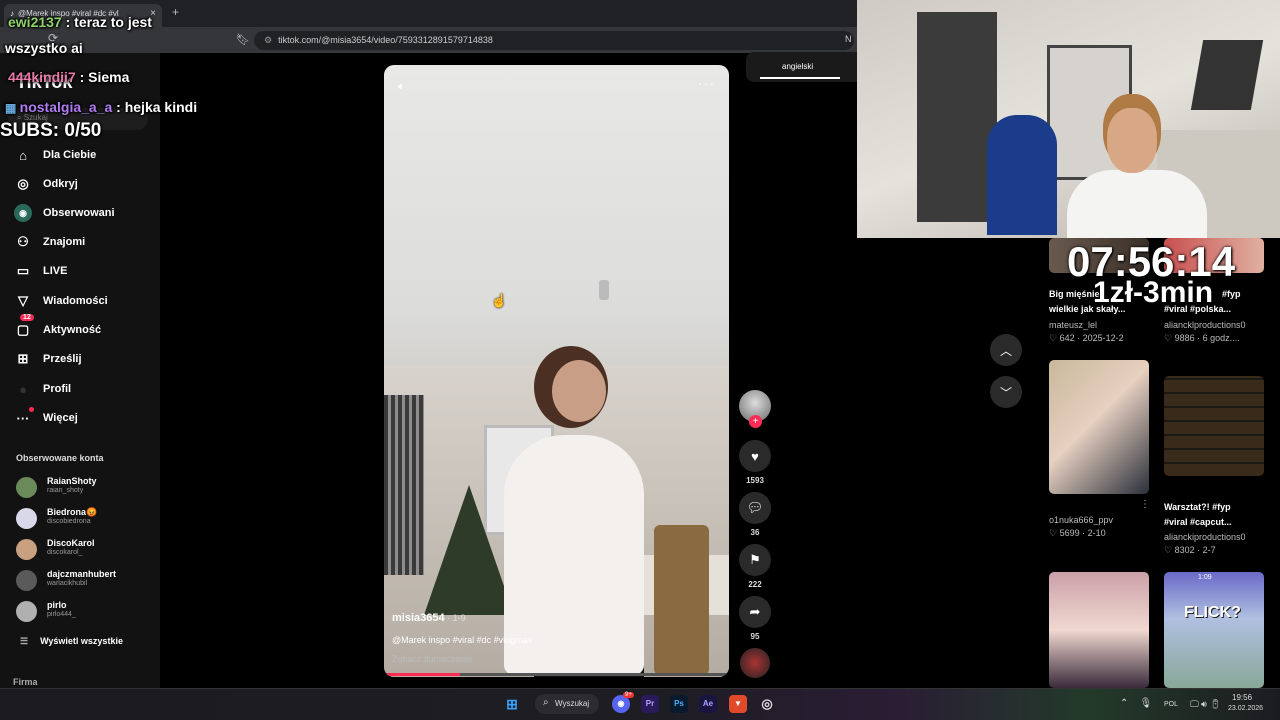 The width and height of the screenshot is (1280, 720). What do you see at coordinates (23, 213) in the screenshot?
I see `following-avatar-icon: ◉` at bounding box center [23, 213].